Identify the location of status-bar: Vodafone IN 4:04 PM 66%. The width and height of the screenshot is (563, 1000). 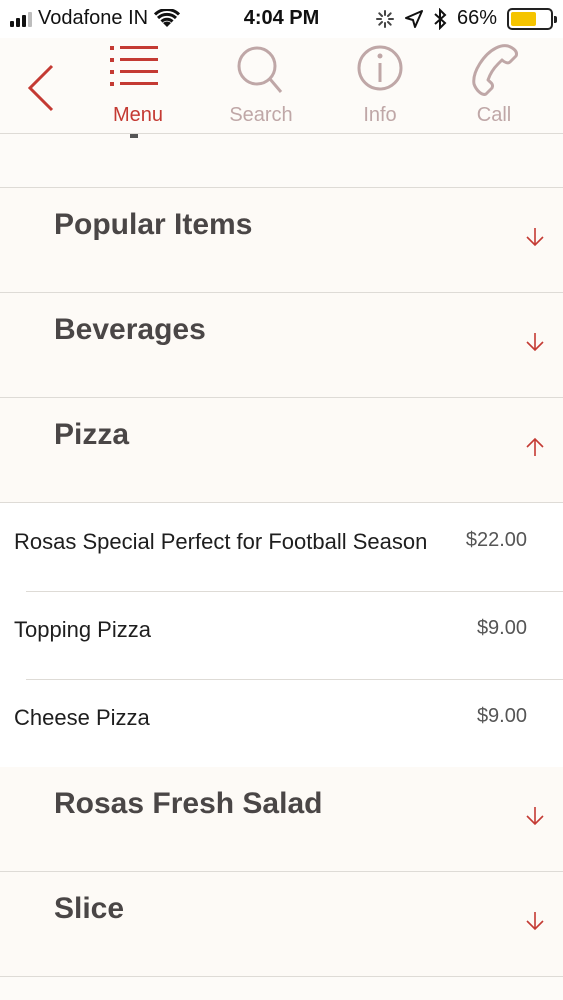
(281, 19).